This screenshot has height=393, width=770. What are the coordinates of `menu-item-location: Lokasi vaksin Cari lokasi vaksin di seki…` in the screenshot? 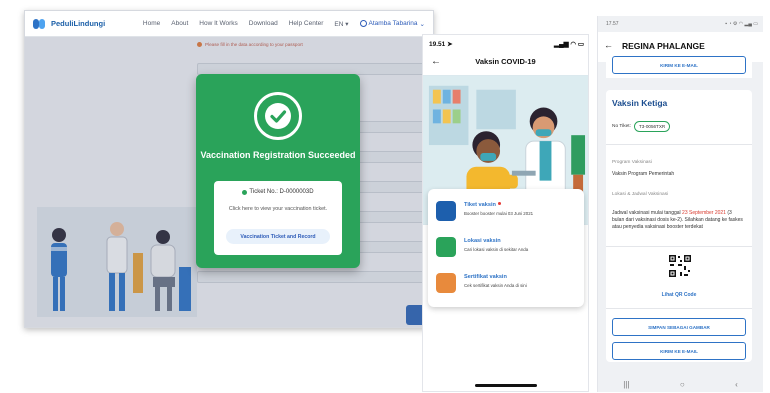 It's located at (506, 249).